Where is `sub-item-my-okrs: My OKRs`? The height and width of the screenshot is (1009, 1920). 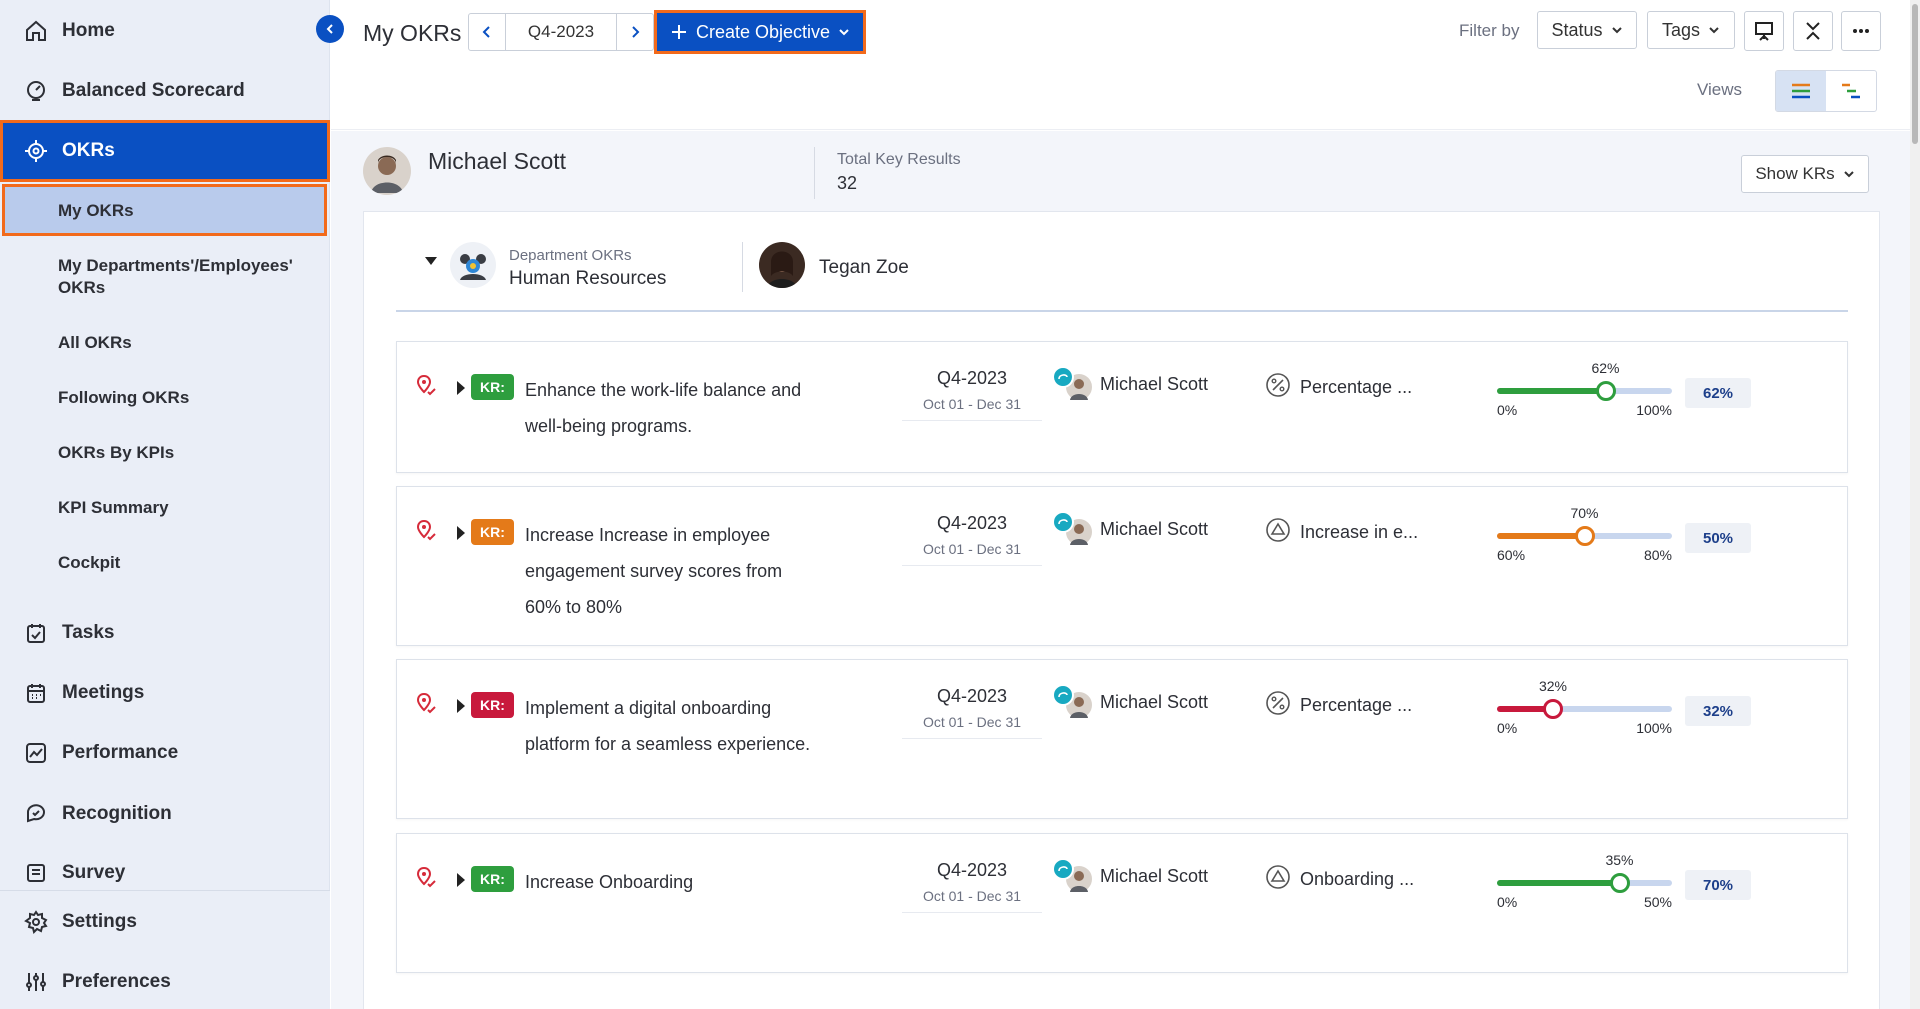
sub-item-my-okrs: My OKRs is located at coordinates (96, 211).